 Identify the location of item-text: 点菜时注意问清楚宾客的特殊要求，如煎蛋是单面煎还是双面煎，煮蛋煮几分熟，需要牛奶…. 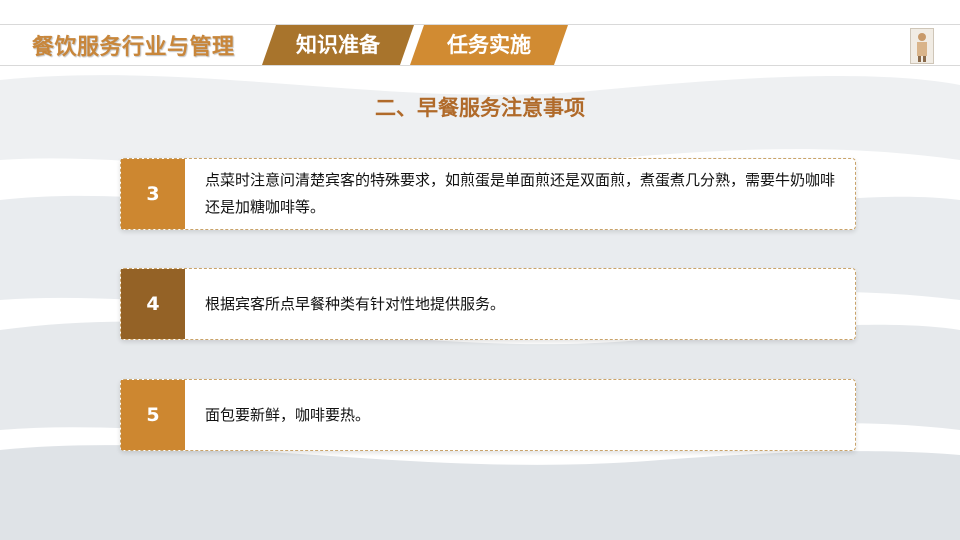
(520, 193).